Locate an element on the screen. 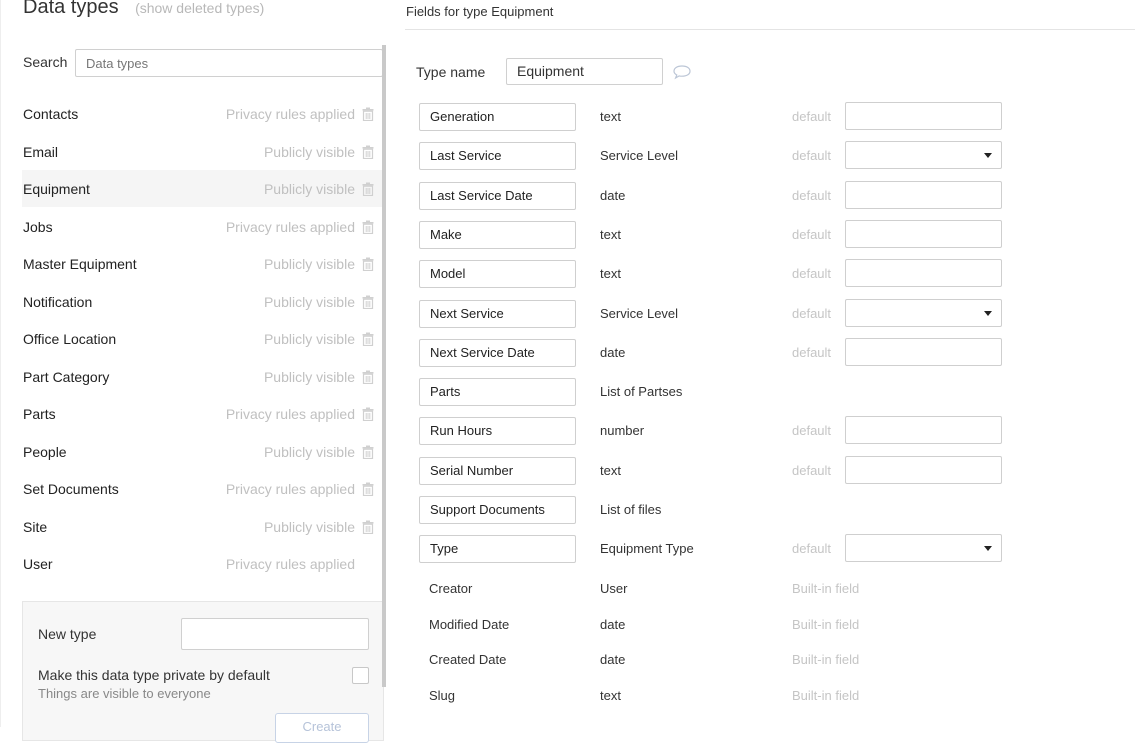  list-item: Part Category Publicly visible is located at coordinates (202, 376).